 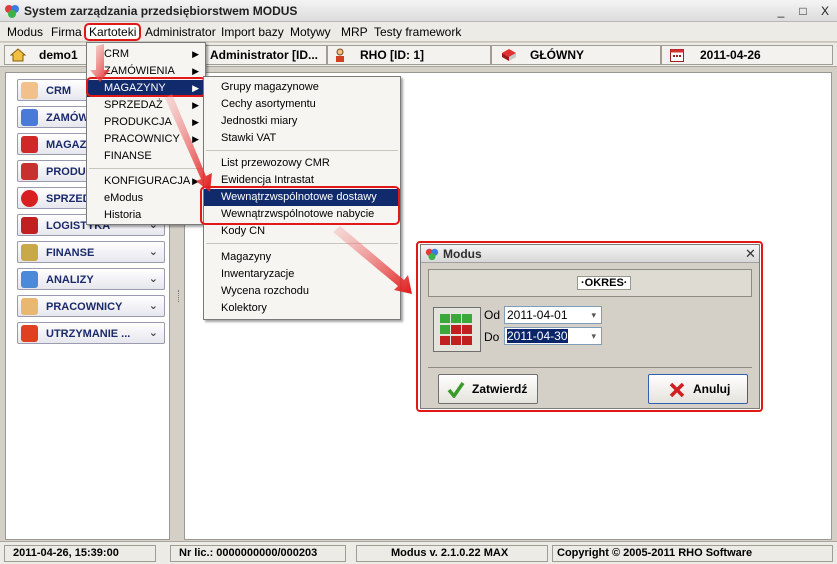 I want to click on dialog-header: ·OKRES·, so click(x=604, y=283).